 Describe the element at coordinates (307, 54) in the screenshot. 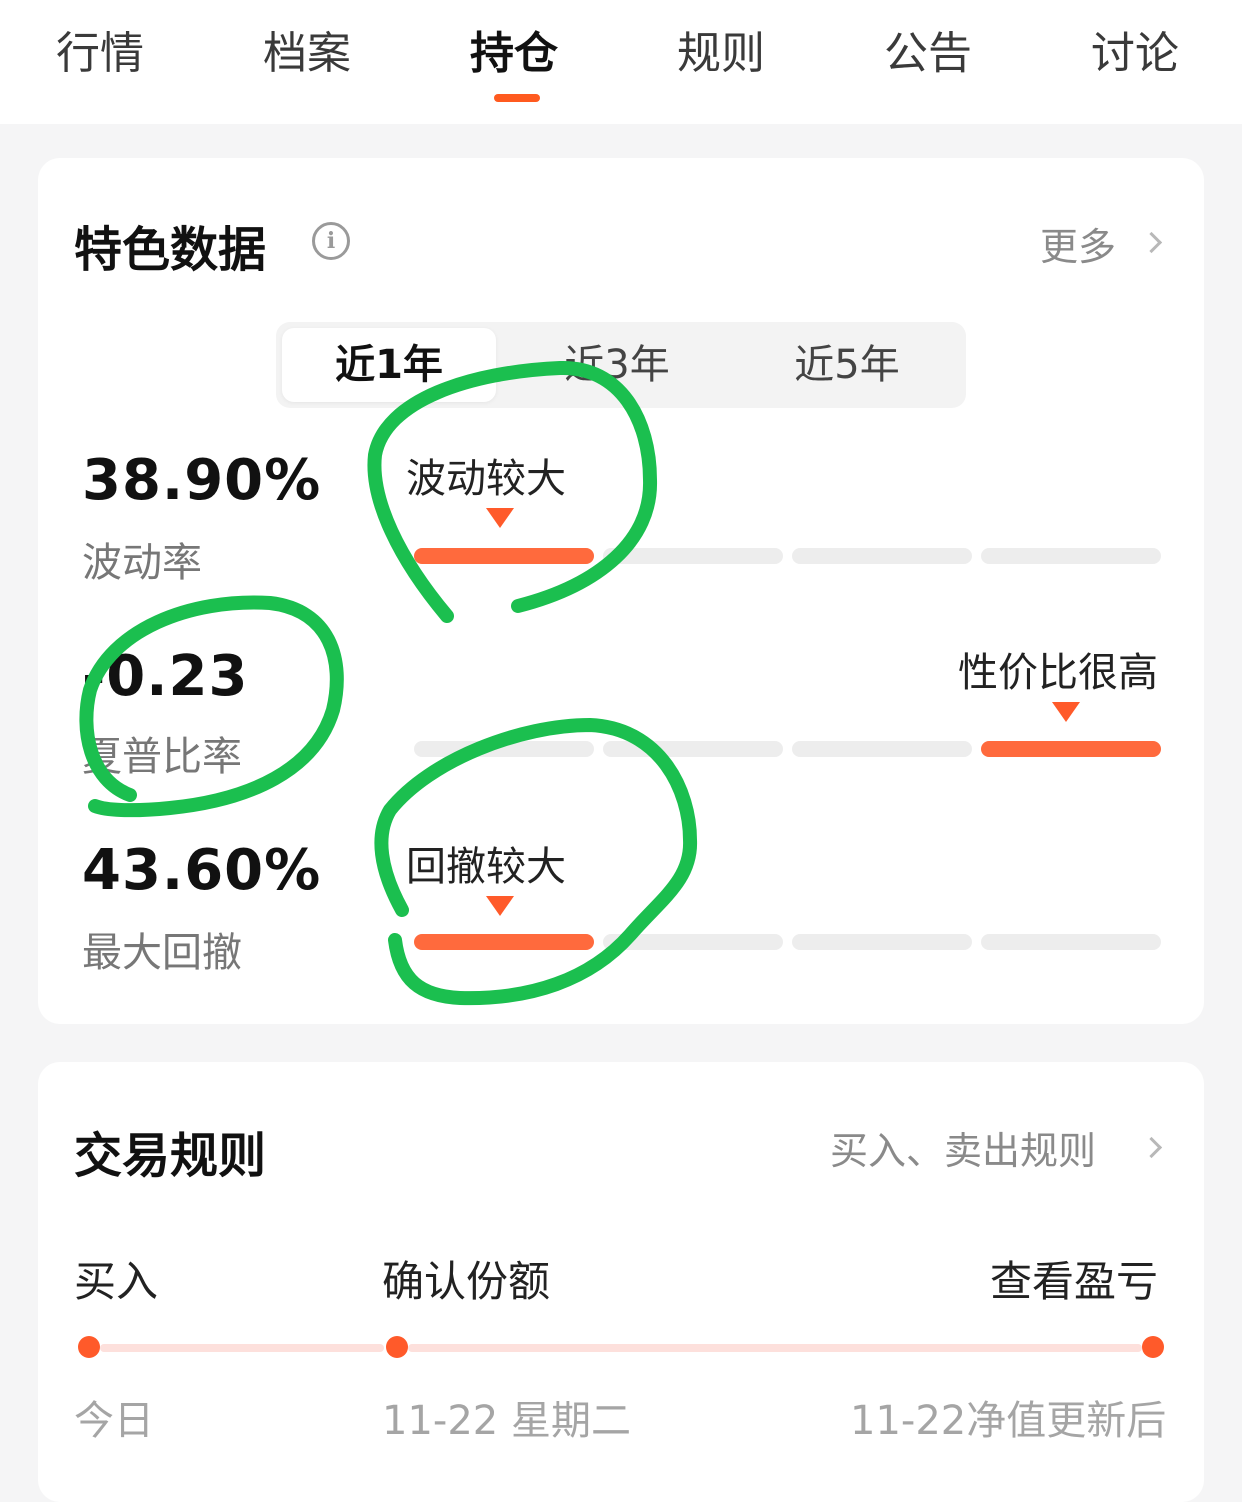

I see `tab-profile: 档案` at that location.